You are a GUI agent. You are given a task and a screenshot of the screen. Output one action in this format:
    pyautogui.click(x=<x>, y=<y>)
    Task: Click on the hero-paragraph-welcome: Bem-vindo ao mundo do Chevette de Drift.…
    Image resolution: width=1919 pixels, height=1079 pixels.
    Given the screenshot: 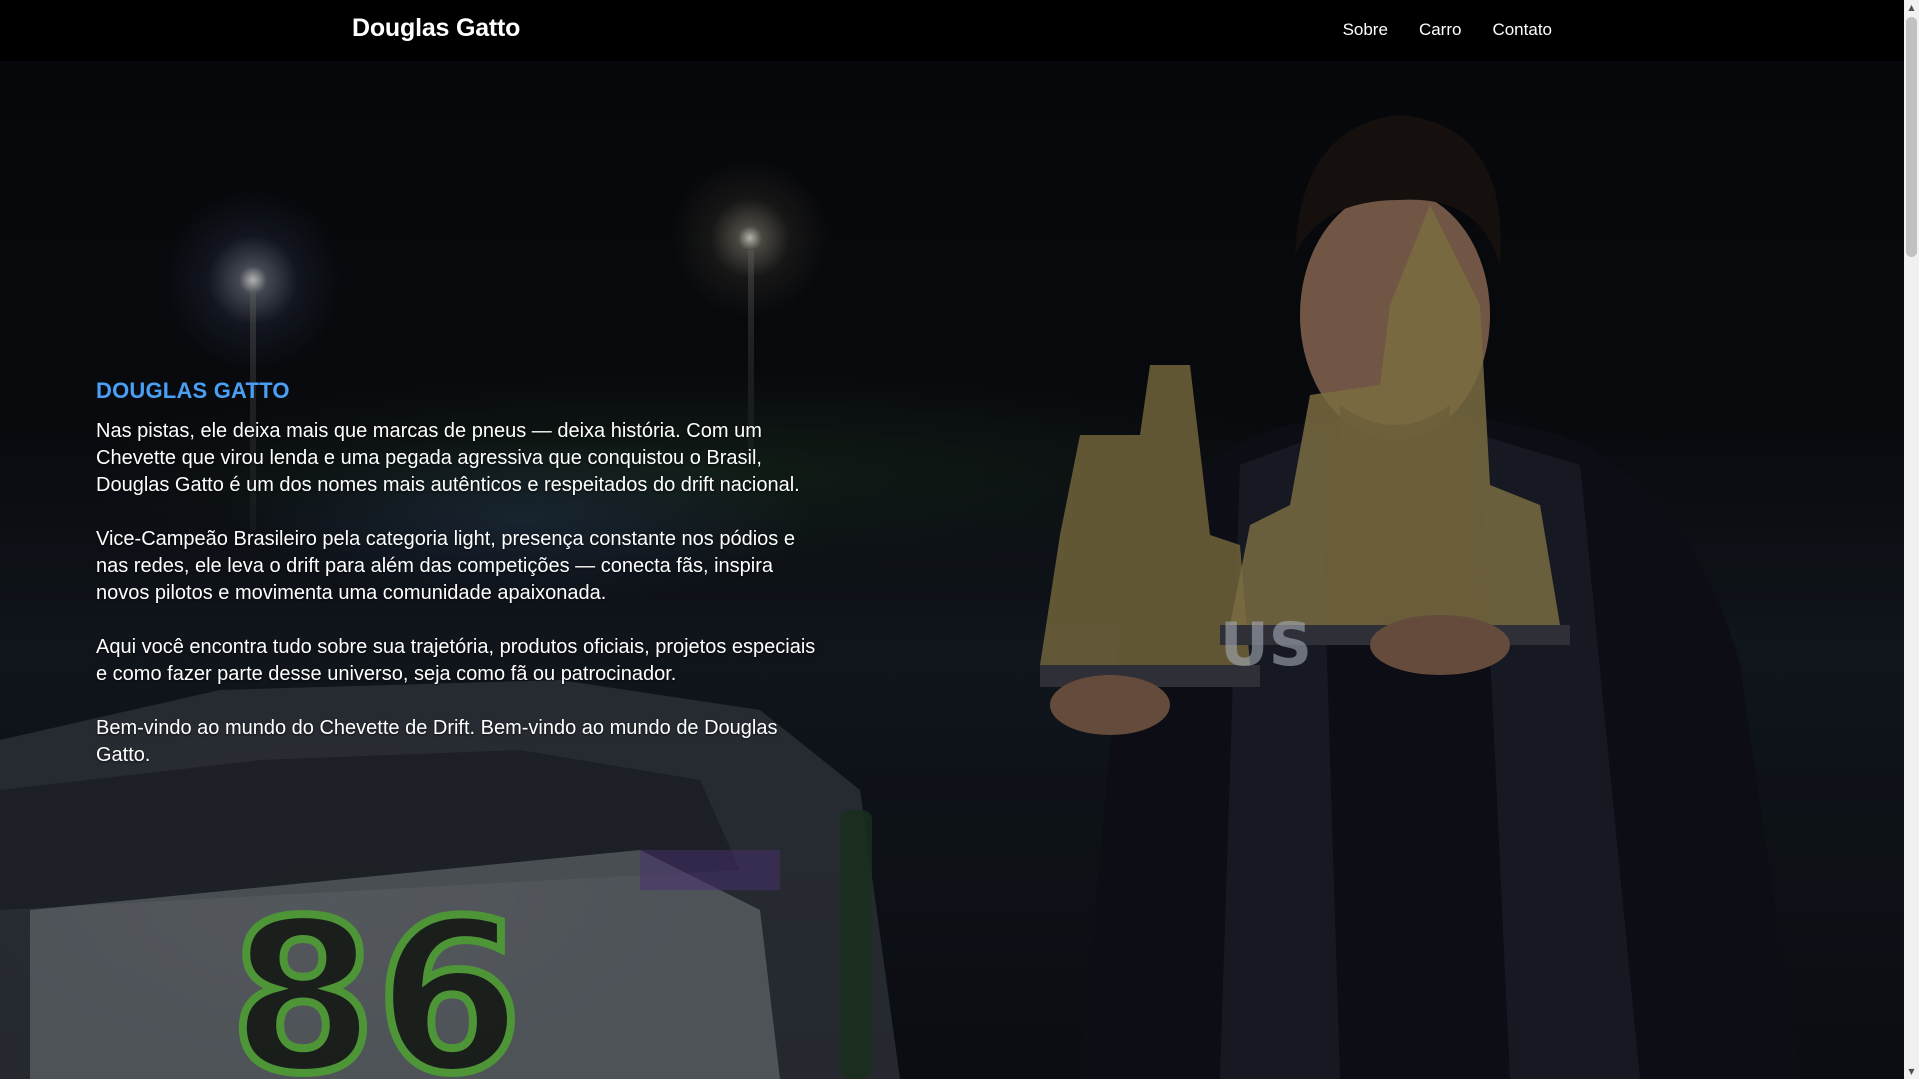 What is the action you would take?
    pyautogui.click(x=437, y=741)
    